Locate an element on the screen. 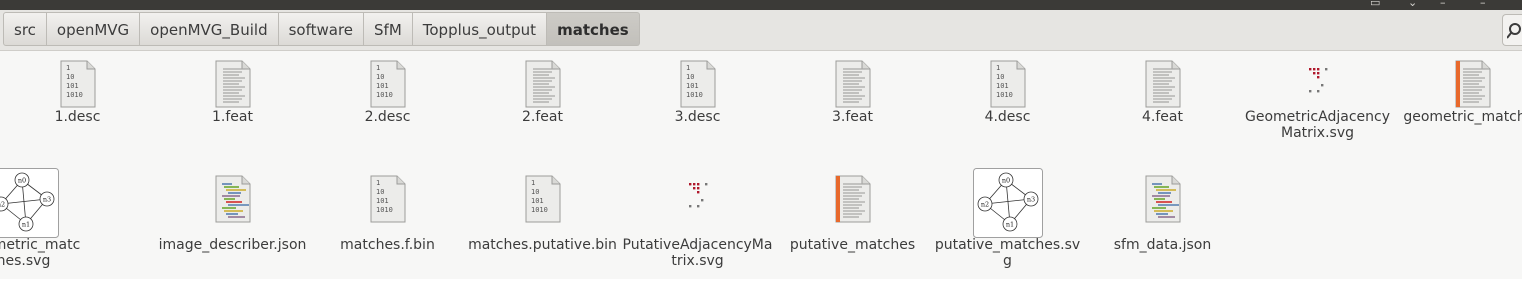  file-item: 1 10 101 1010 matches.putative.bin is located at coordinates (542, 223).